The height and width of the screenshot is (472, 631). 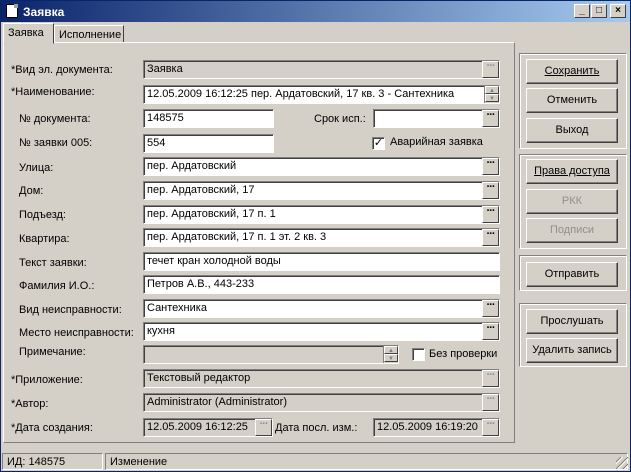 What do you see at coordinates (572, 201) in the screenshot?
I see `rkk-button: РКК` at bounding box center [572, 201].